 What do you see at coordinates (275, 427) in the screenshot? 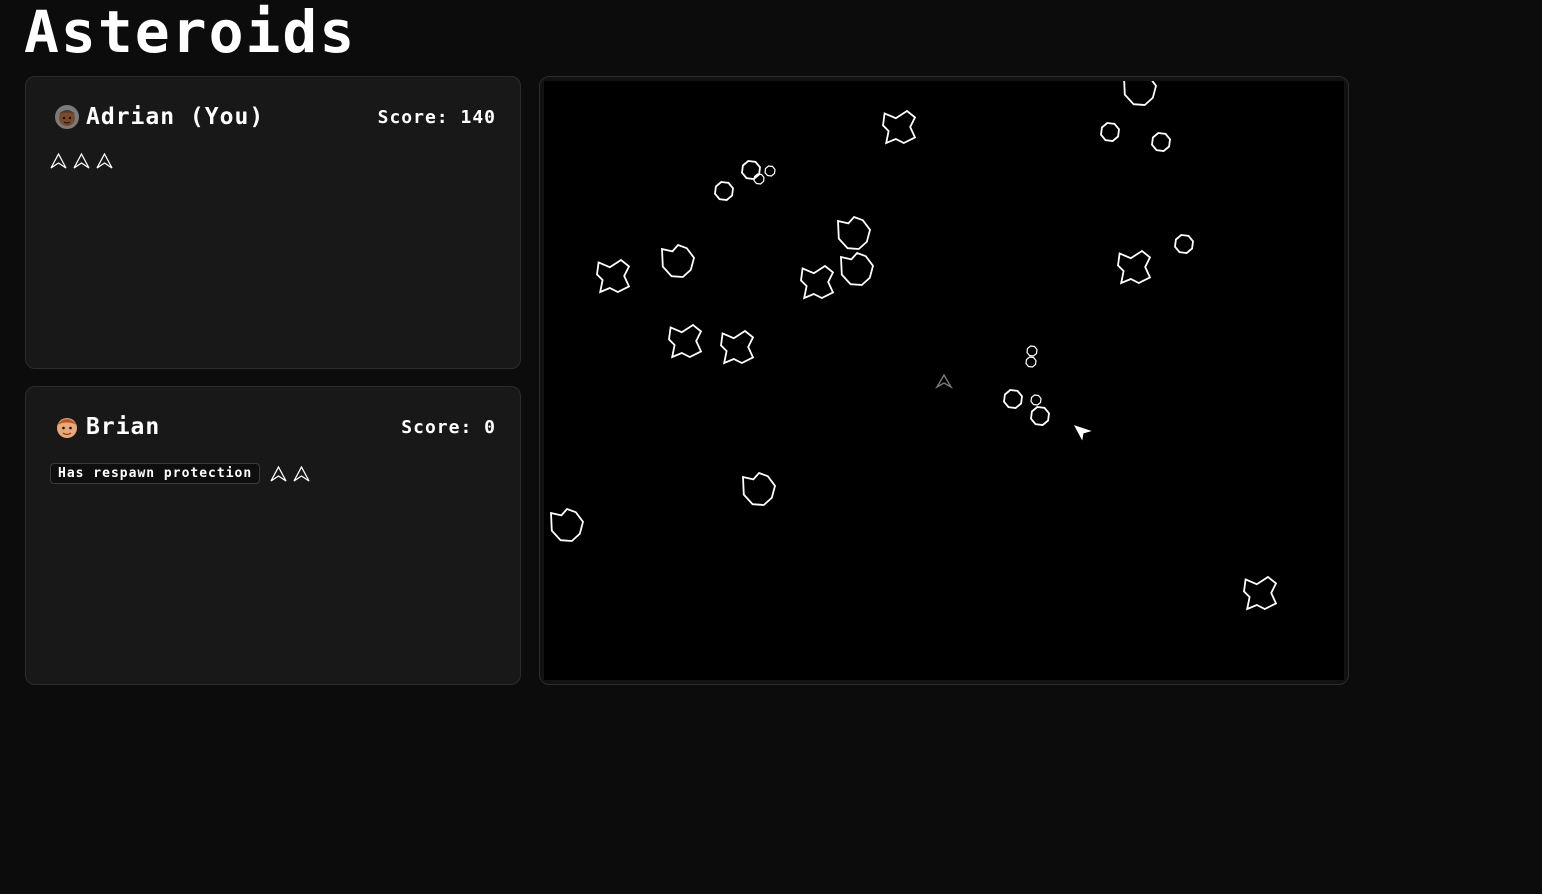
I see `player-header: Brian Score: 0` at bounding box center [275, 427].